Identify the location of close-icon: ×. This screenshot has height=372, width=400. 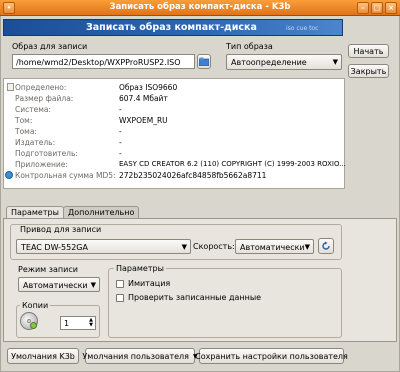
(391, 8).